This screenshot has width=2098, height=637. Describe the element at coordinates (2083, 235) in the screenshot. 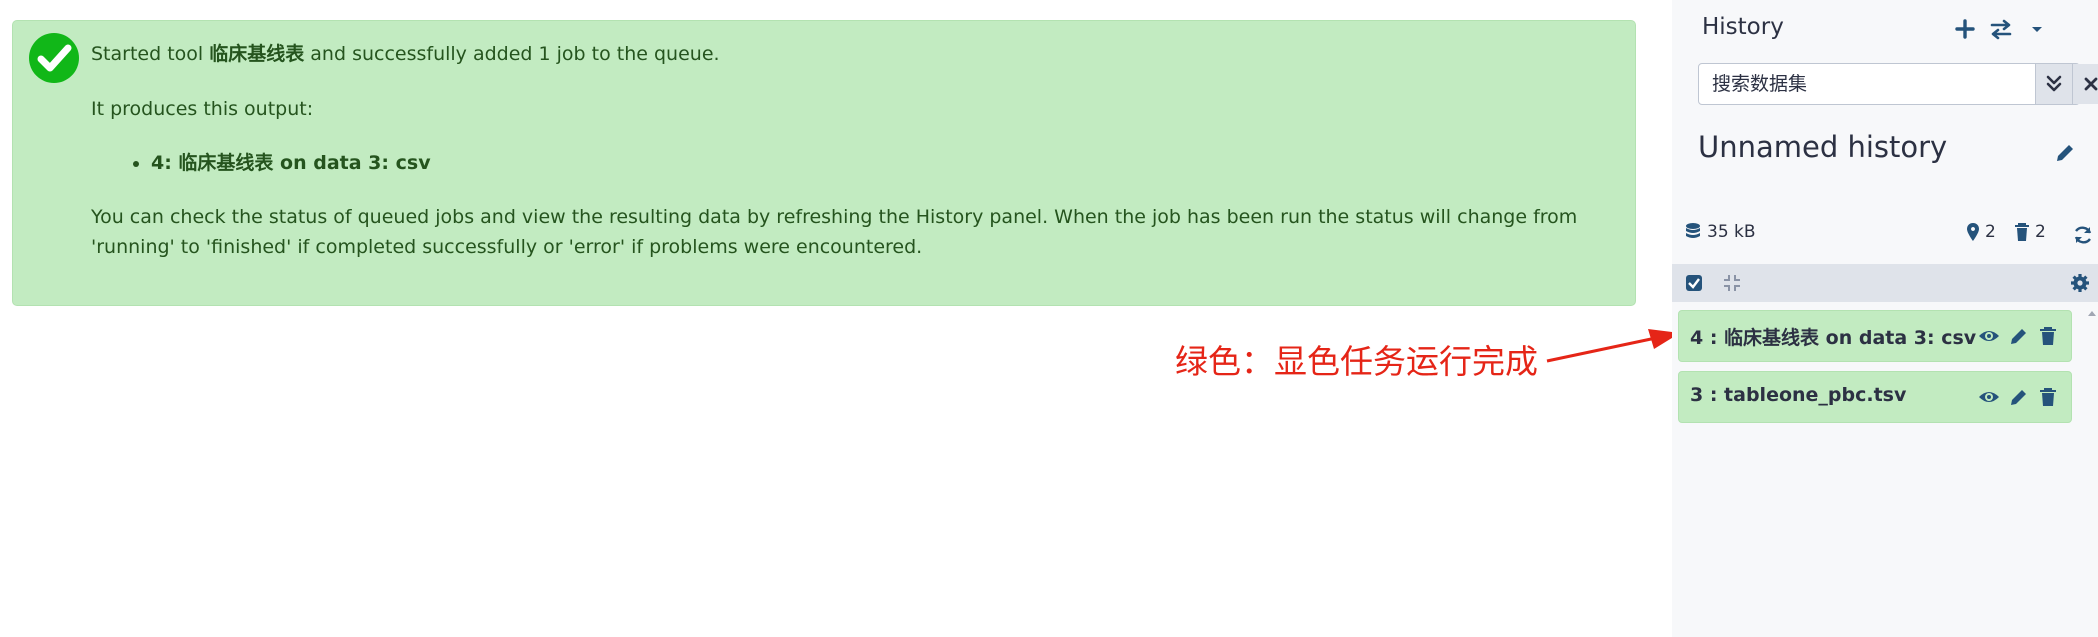

I see `refresh-icon` at that location.